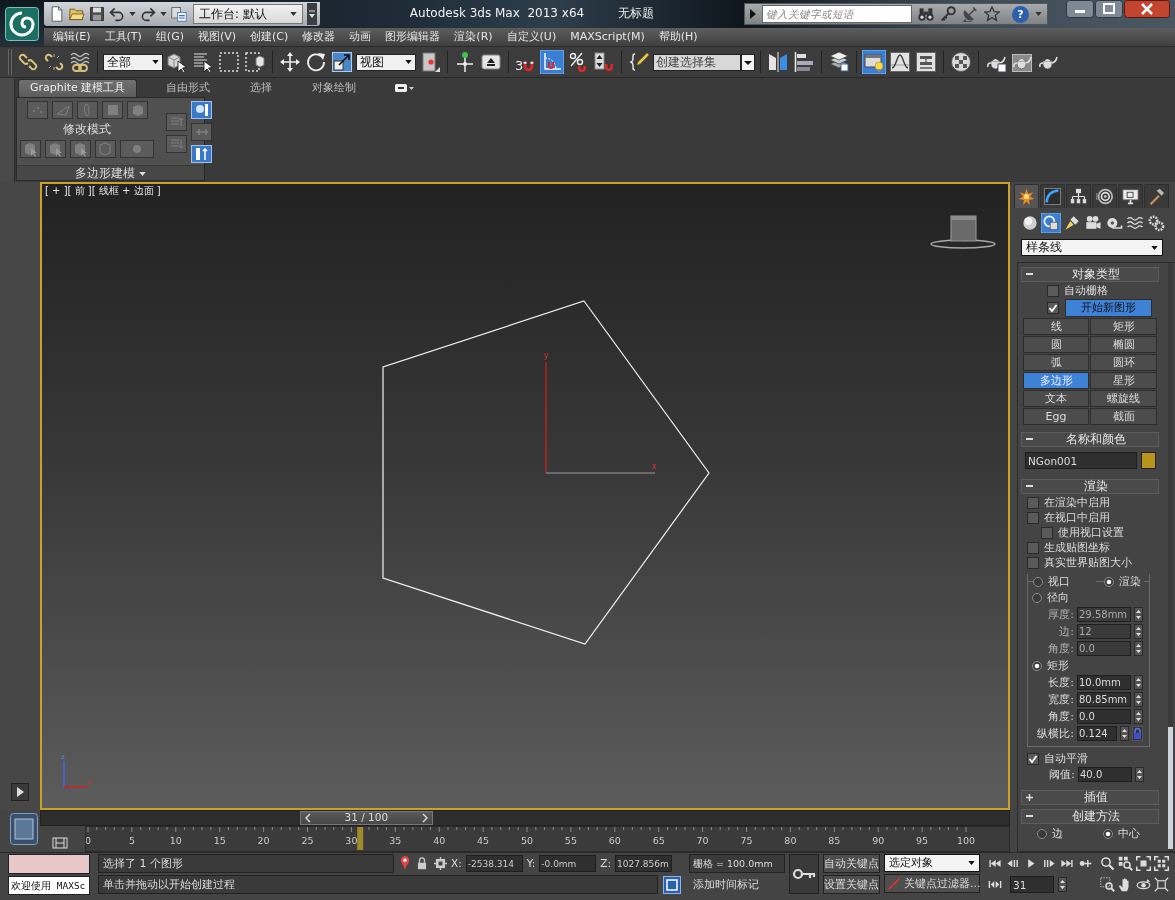  I want to click on menu-item: MAXScript(M), so click(607, 37).